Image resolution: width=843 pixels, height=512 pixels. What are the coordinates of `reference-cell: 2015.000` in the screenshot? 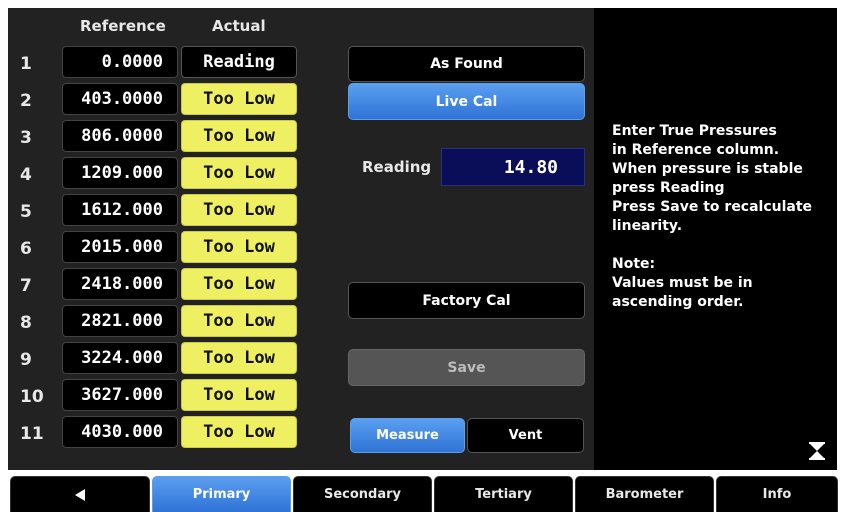 It's located at (120, 247).